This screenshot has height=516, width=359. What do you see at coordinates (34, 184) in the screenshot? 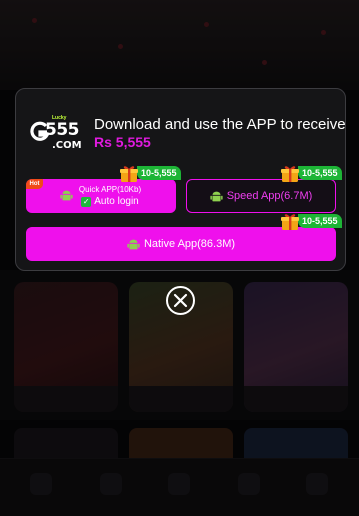
I see `hot-badge: Hot` at bounding box center [34, 184].